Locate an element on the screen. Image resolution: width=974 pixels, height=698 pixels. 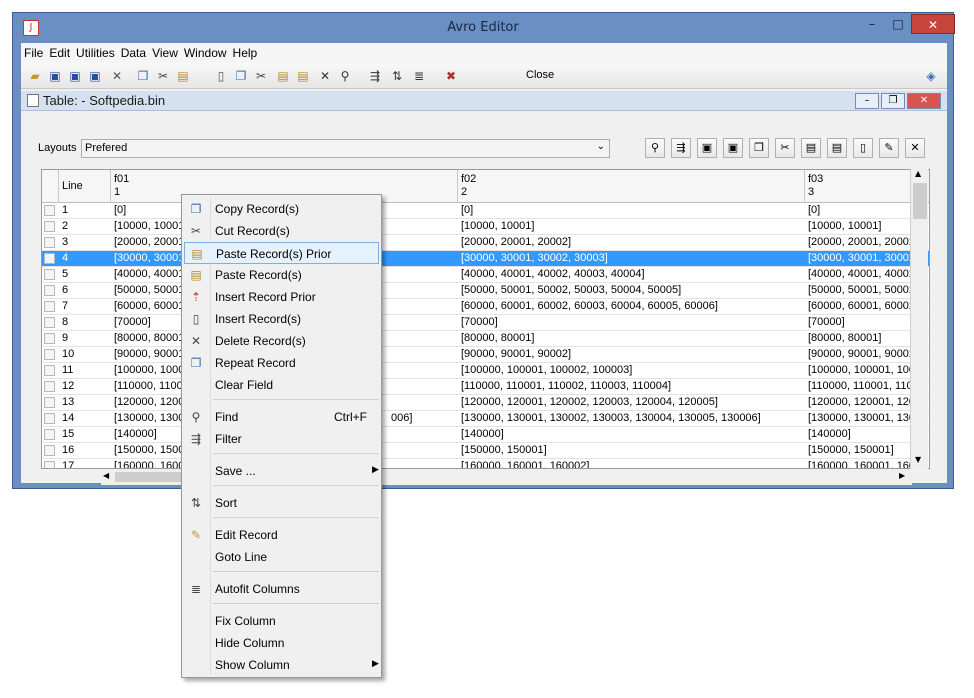
menu-item-copy-records: ❐ Copy Record(s) is located at coordinates (281, 209).